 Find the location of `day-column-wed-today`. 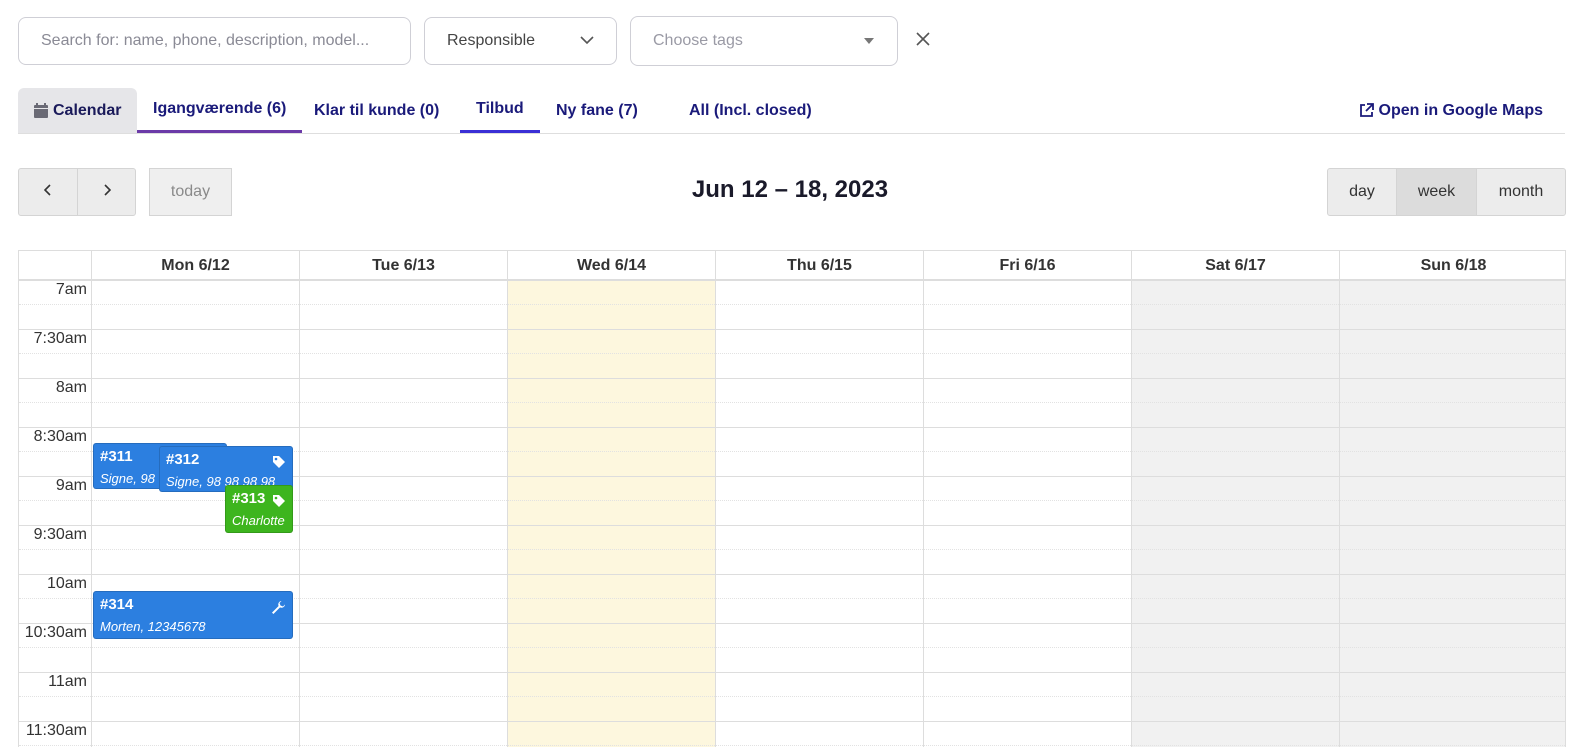

day-column-wed-today is located at coordinates (611, 513).